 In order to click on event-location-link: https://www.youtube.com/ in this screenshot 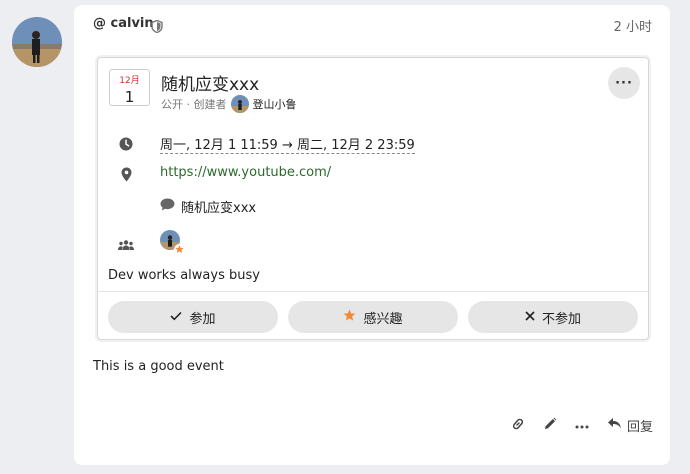, I will do `click(245, 172)`.